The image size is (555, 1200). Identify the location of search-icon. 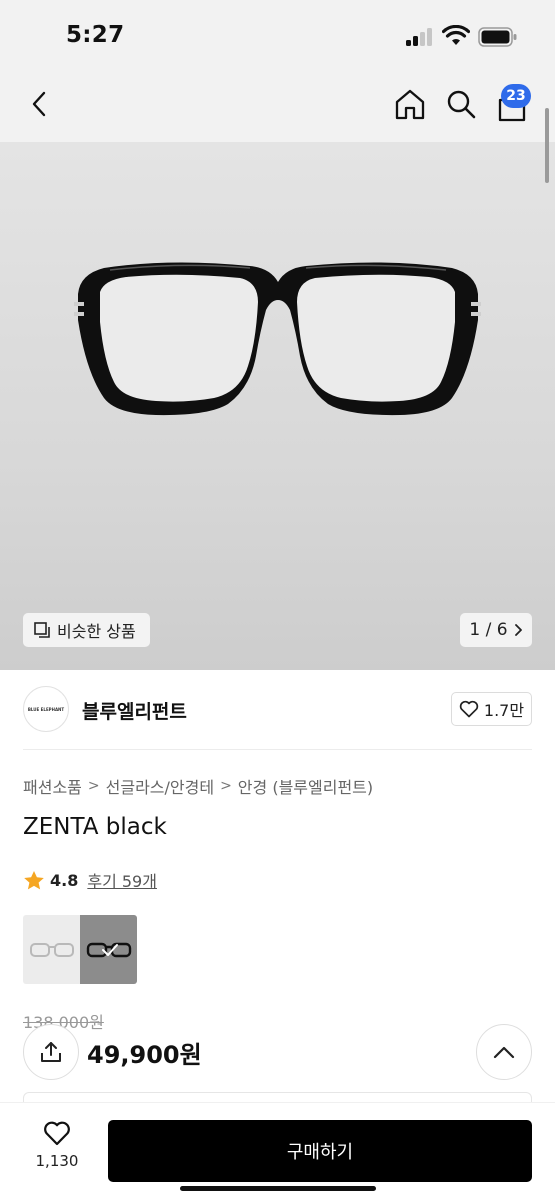
(461, 104).